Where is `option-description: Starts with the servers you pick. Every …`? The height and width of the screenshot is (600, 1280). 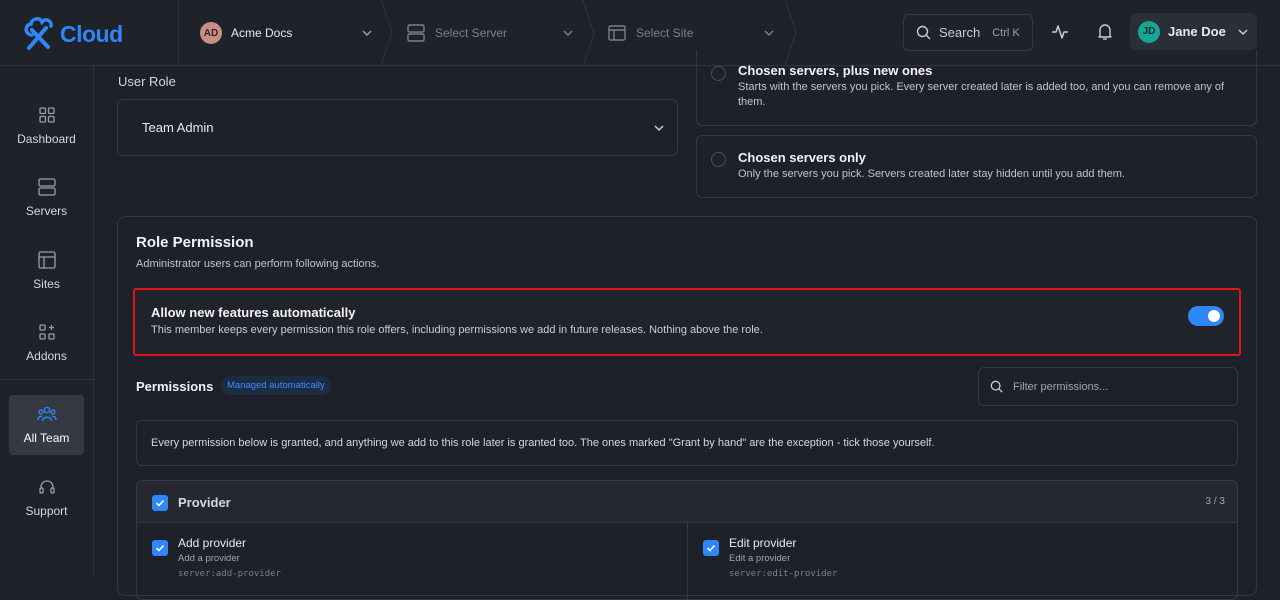 option-description: Starts with the servers you pick. Every … is located at coordinates (981, 94).